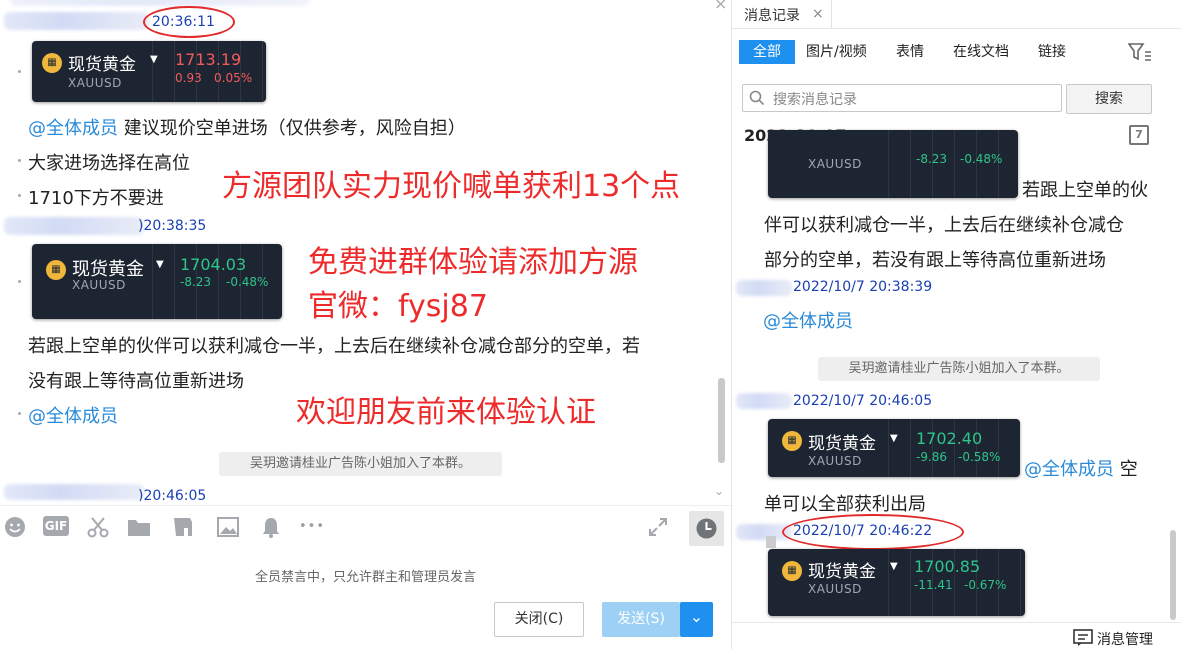 This screenshot has height=649, width=1181. What do you see at coordinates (160, 3) in the screenshot?
I see `blurred-text` at bounding box center [160, 3].